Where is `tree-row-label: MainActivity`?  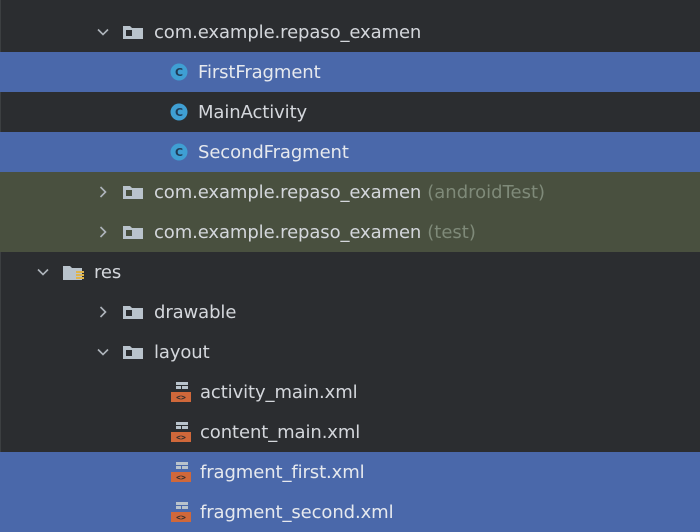 tree-row-label: MainActivity is located at coordinates (253, 112).